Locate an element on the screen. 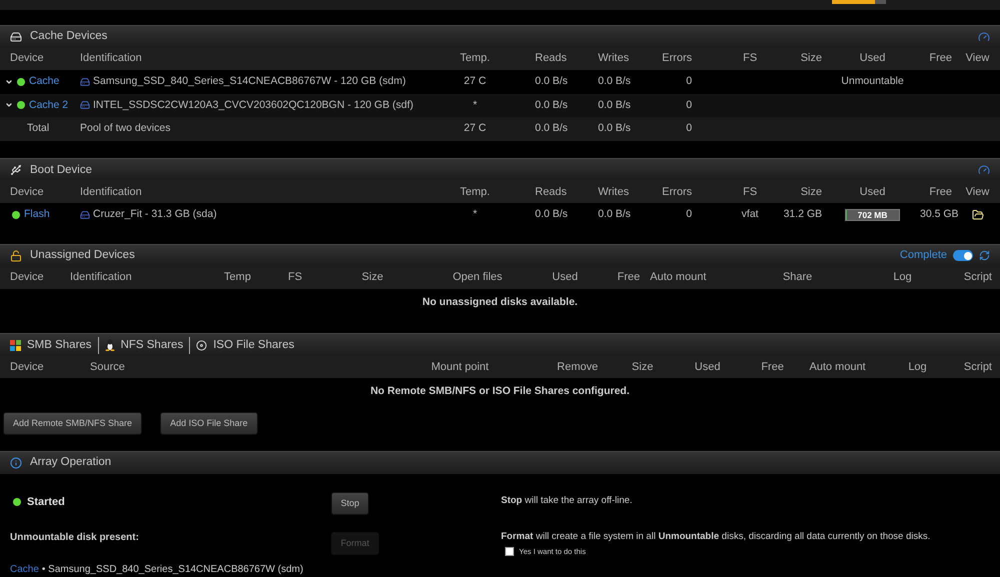  column-header: Mount point is located at coordinates (460, 367).